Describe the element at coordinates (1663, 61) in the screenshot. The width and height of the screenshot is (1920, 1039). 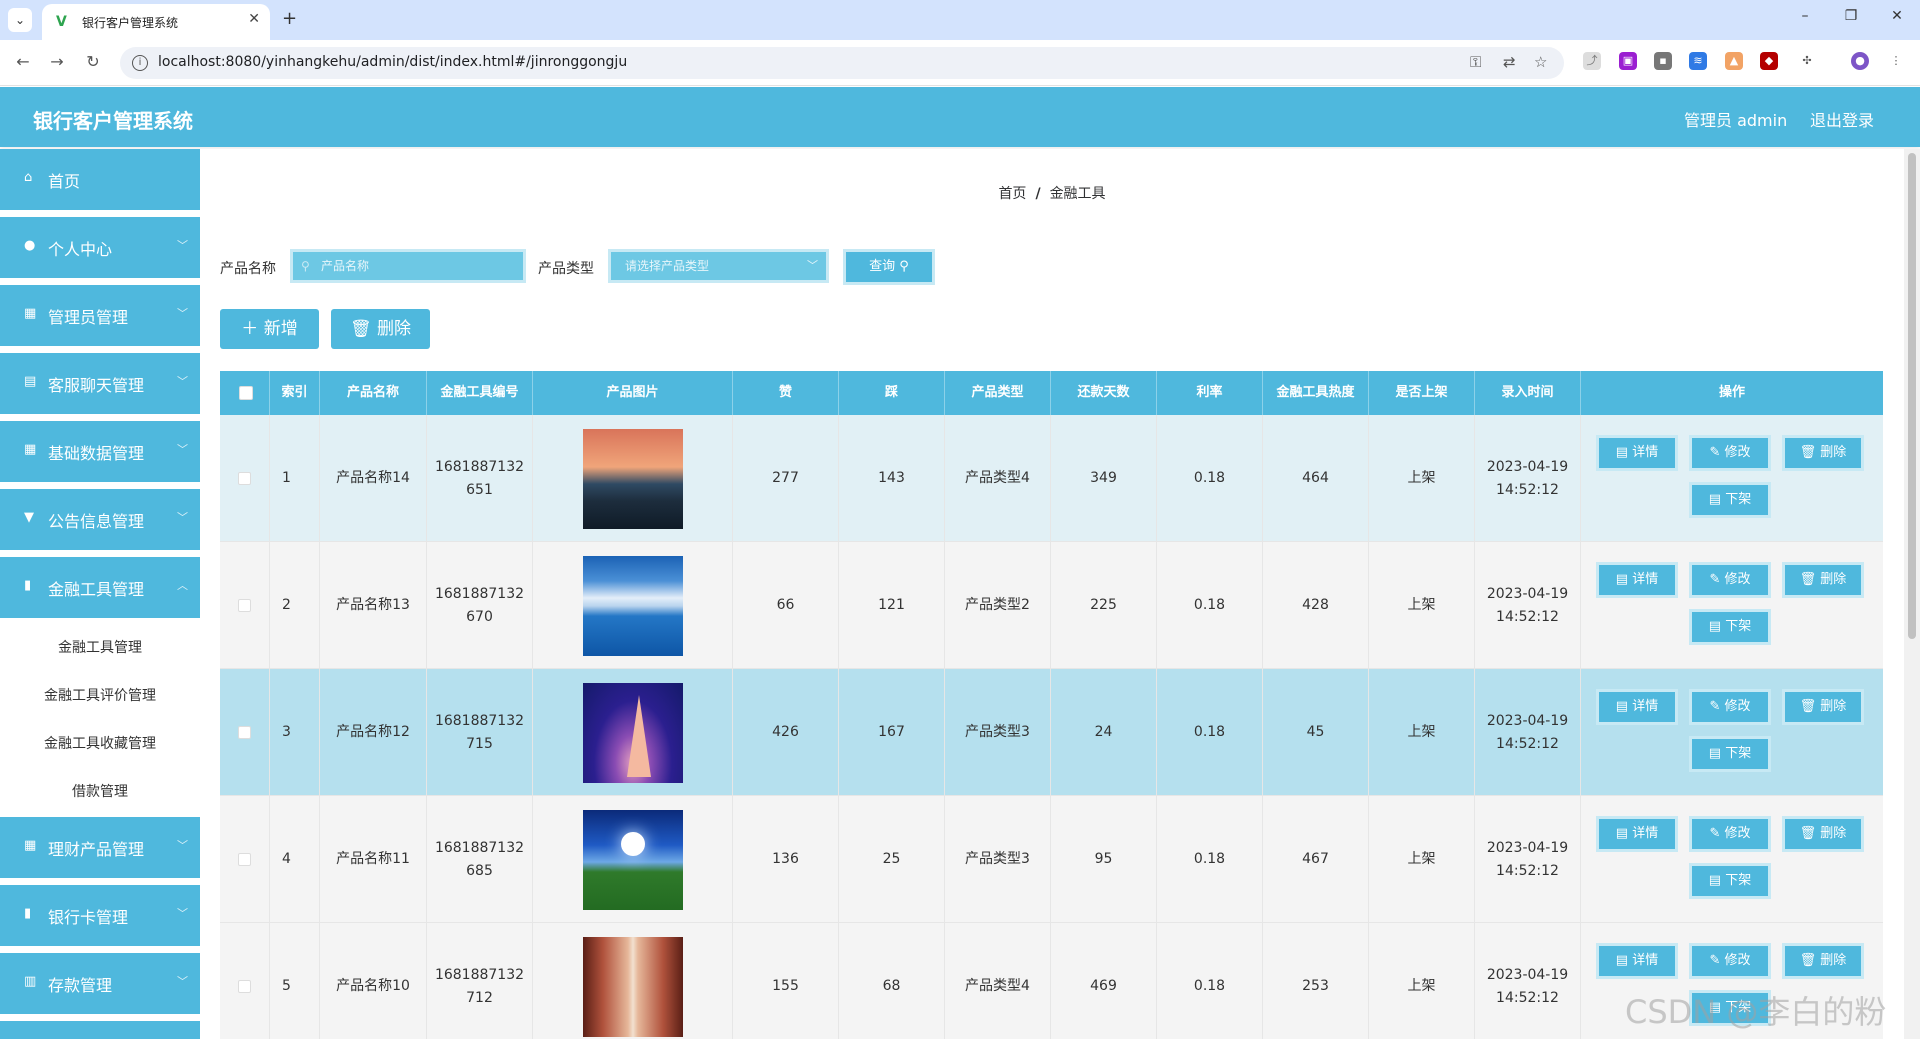
I see `extension-game-icon: ▪` at that location.